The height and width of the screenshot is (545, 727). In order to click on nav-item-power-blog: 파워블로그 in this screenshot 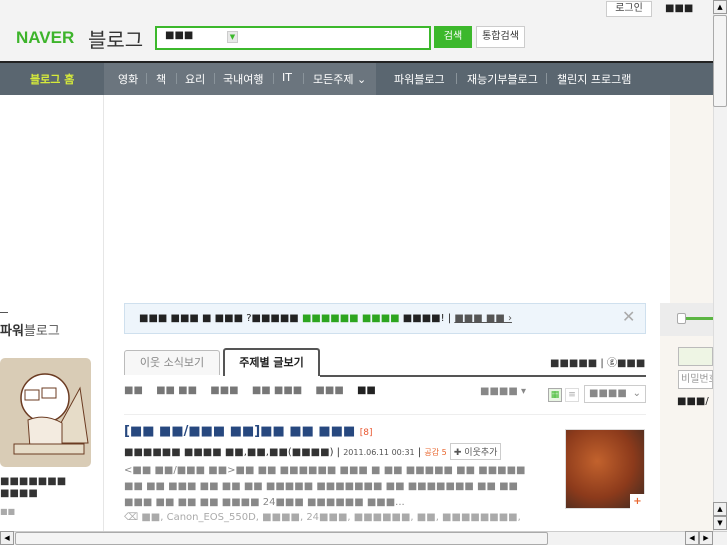, I will do `click(419, 79)`.